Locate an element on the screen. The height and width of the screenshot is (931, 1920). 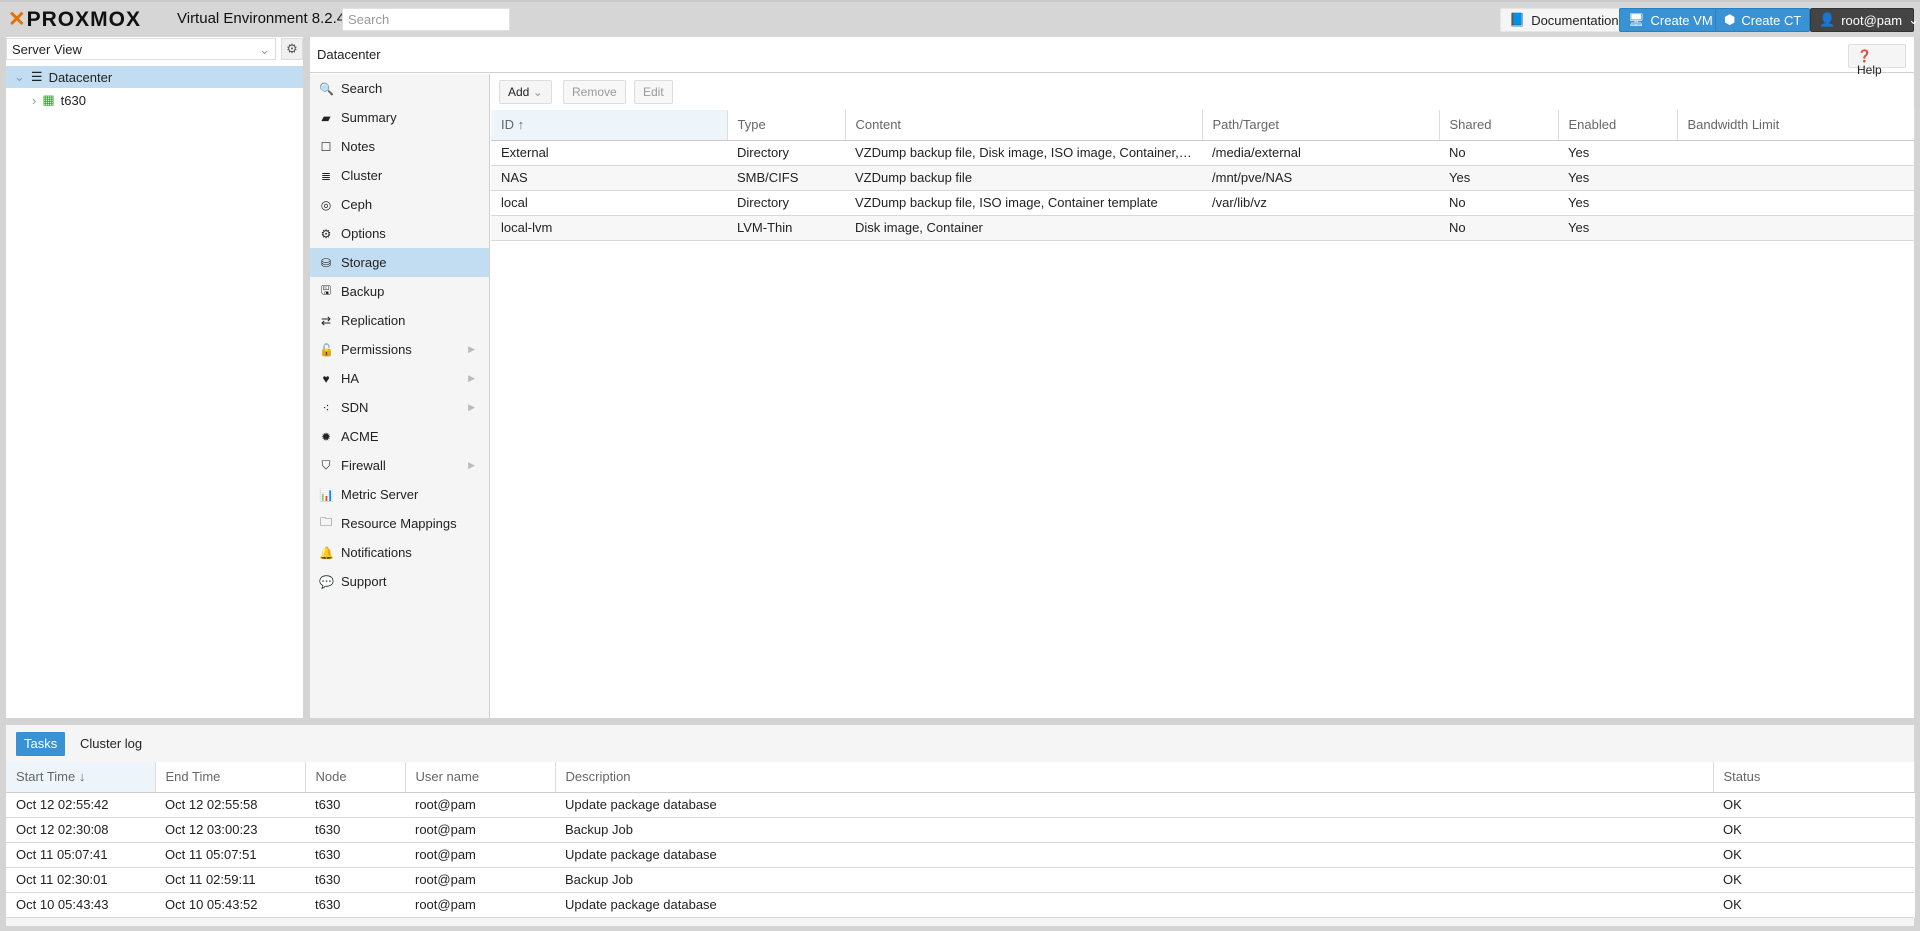
column-header: Node is located at coordinates (355, 777).